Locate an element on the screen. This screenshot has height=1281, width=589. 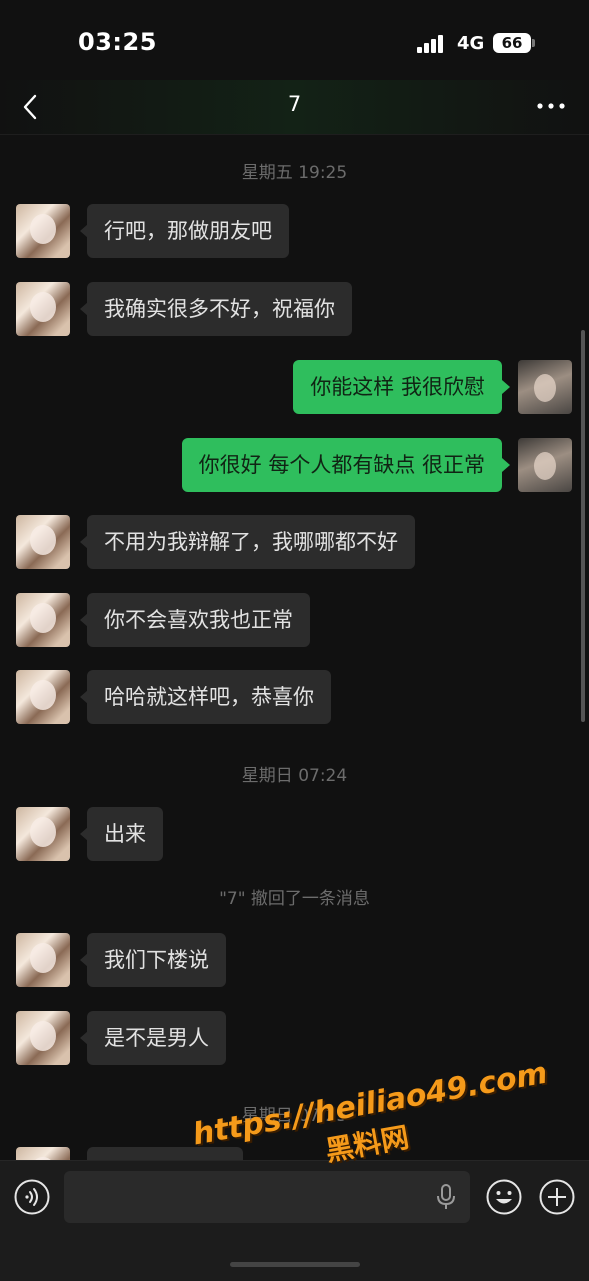
recall-notice: "7" 撤回了一条消息 is located at coordinates (294, 899).